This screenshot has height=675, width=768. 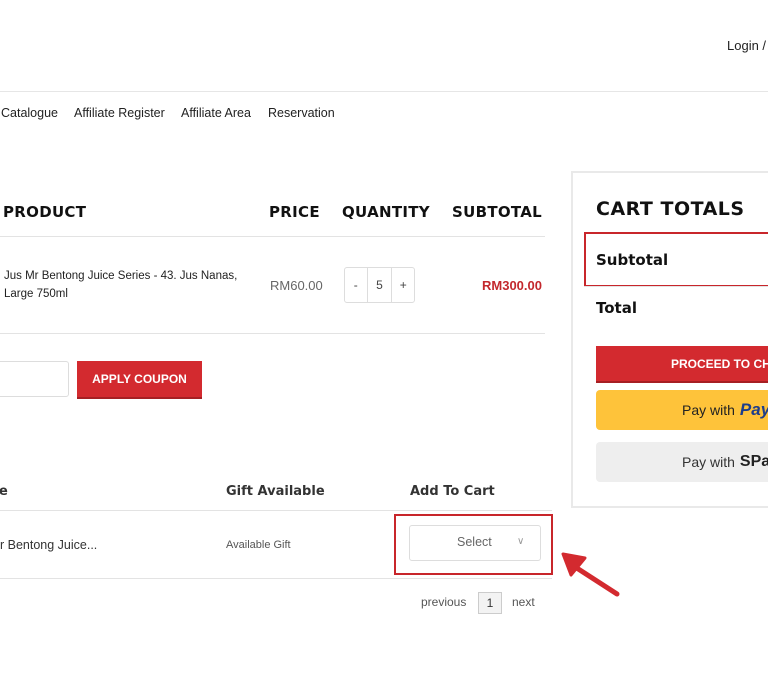 I want to click on proceed-to-checkout-button: PROCEED TO CHECKOUT, so click(x=682, y=363).